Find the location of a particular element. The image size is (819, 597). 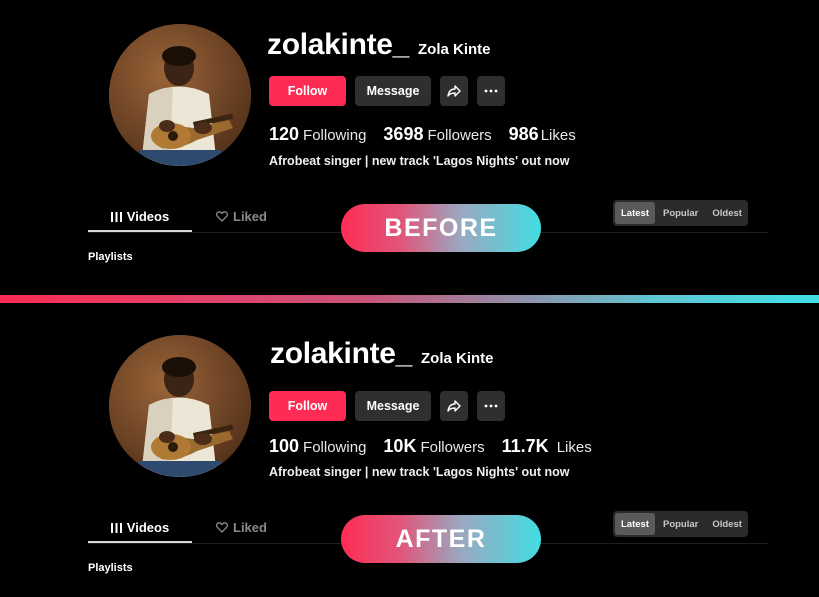

followers-count: 3698 is located at coordinates (403, 134).